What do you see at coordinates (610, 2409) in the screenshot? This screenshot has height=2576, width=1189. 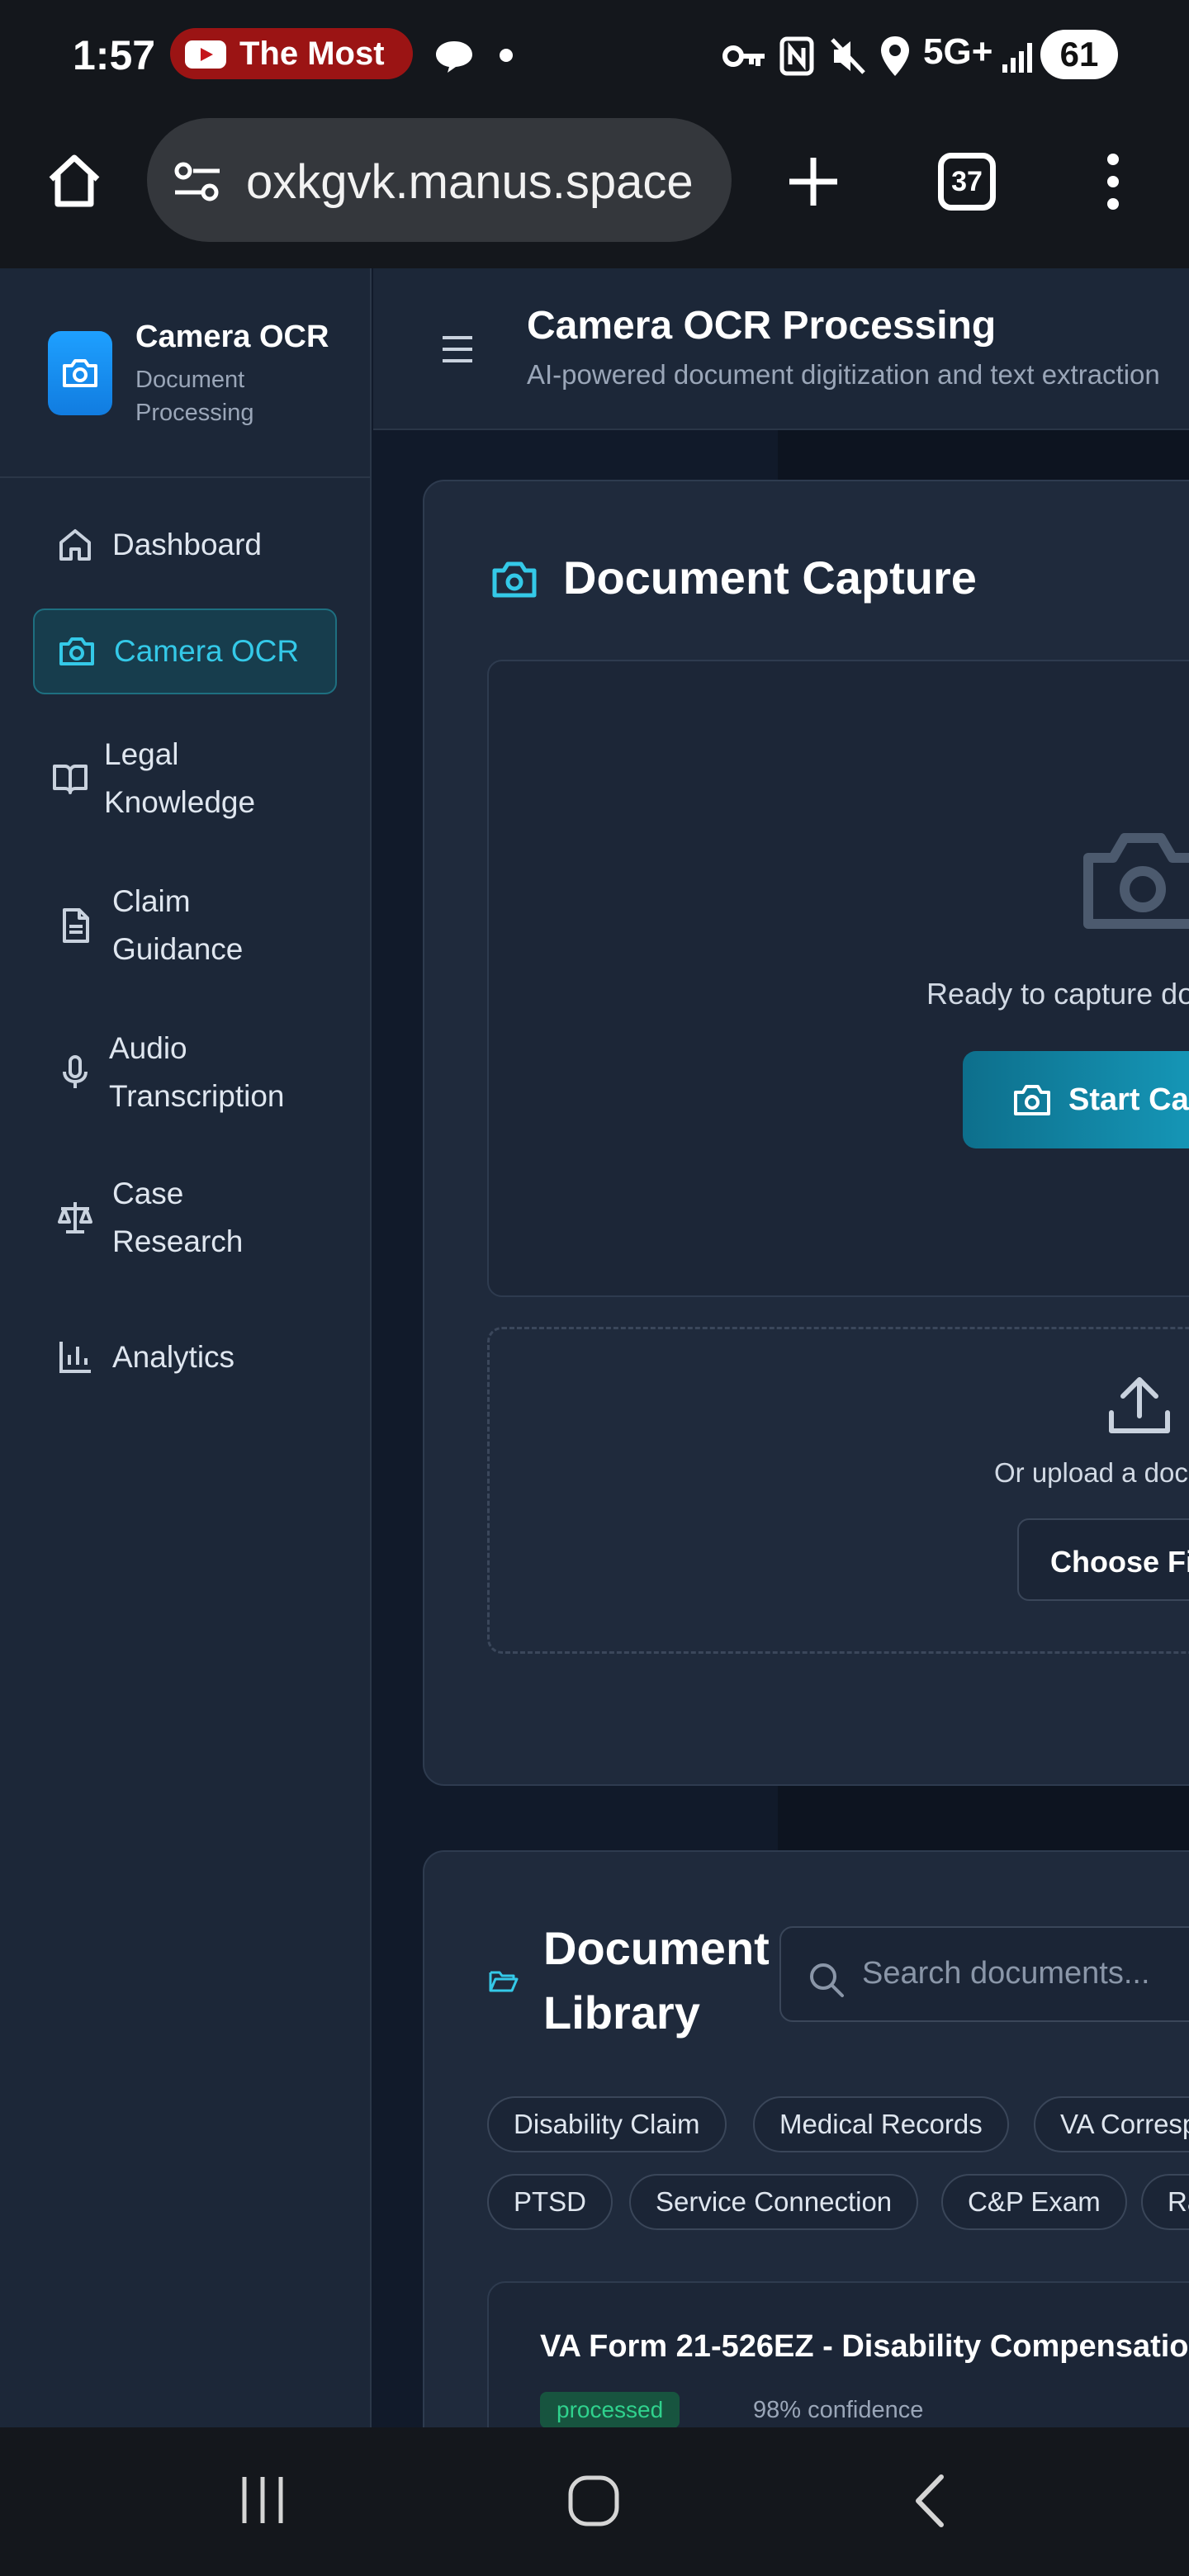 I see `status-badge: processed` at bounding box center [610, 2409].